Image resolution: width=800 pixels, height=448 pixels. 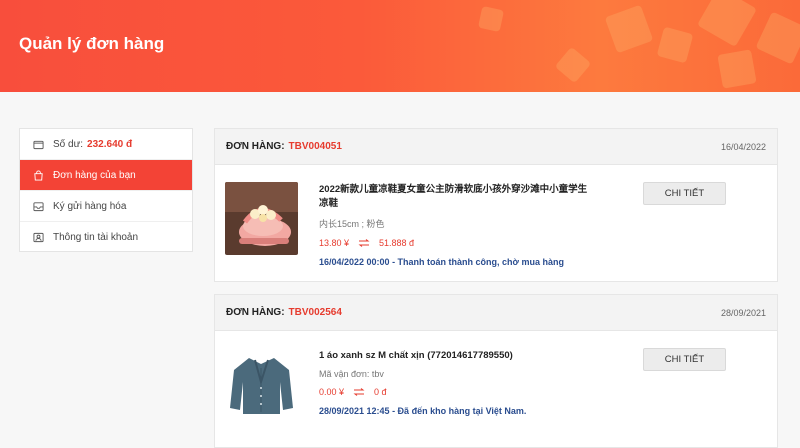 What do you see at coordinates (92, 43) in the screenshot?
I see `page-title: Quản lý đơn hàng` at bounding box center [92, 43].